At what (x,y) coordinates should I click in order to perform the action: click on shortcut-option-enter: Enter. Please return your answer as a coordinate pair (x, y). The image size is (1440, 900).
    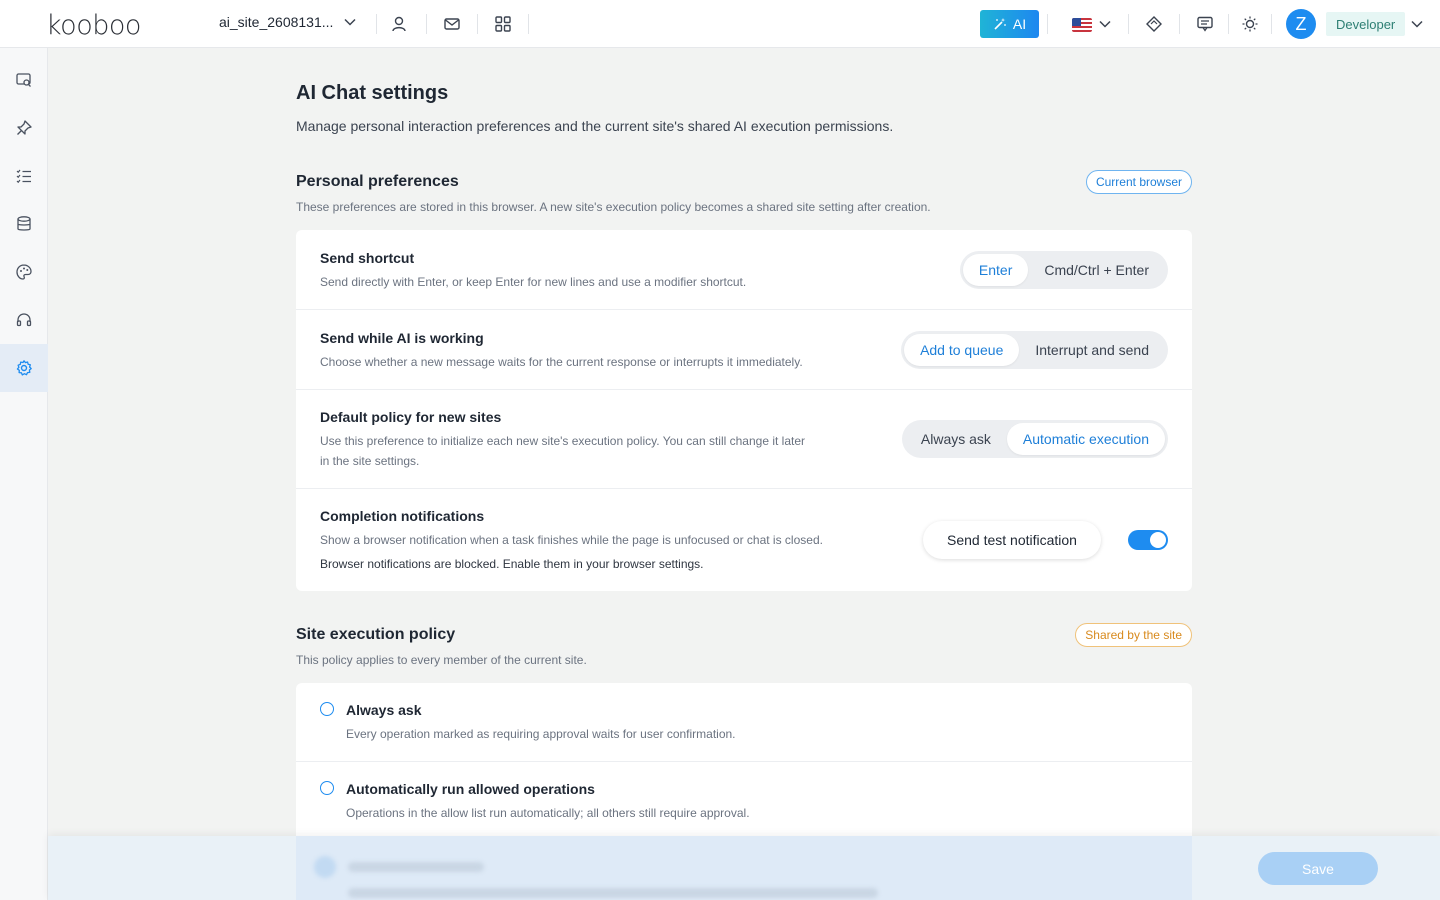
    Looking at the image, I should click on (995, 270).